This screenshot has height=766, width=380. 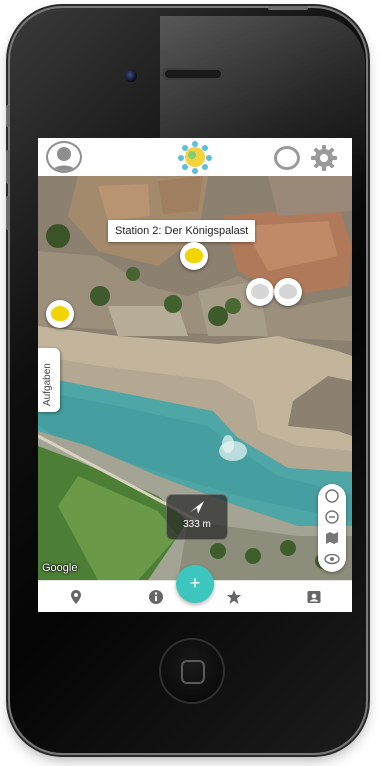 I want to click on contact-card-icon, so click(x=314, y=597).